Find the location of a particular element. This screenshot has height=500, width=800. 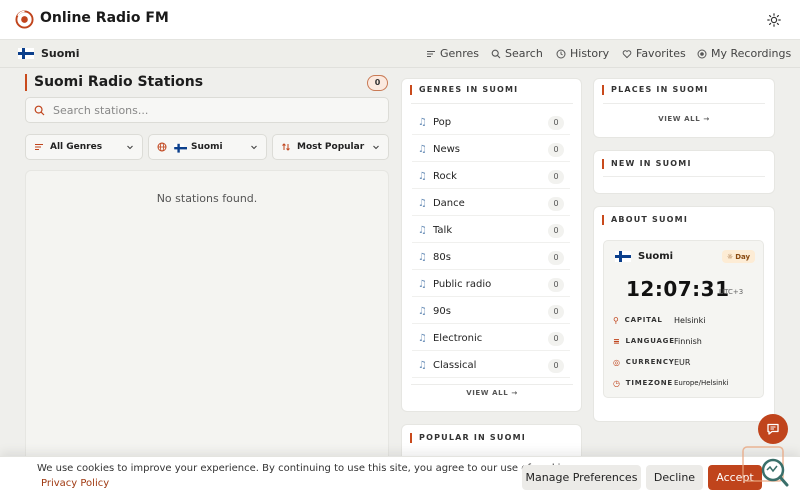

sort-value: Most Popular is located at coordinates (331, 147).